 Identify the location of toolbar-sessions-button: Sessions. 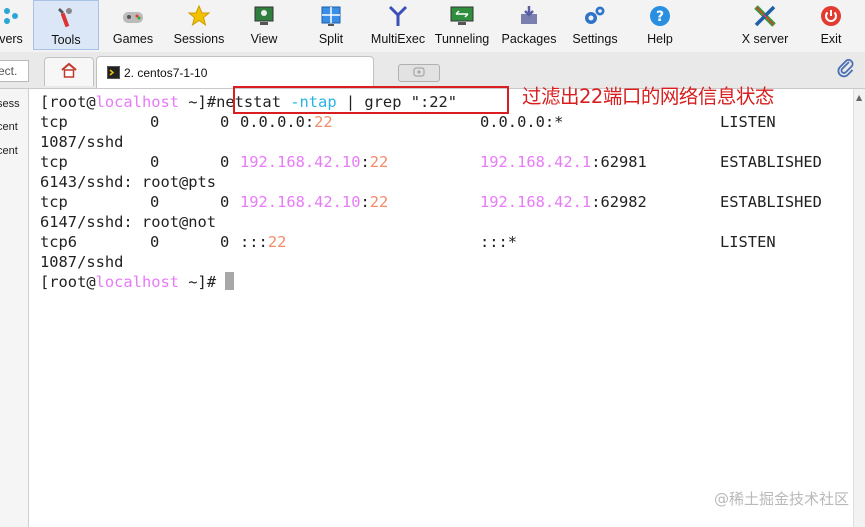
(199, 25).